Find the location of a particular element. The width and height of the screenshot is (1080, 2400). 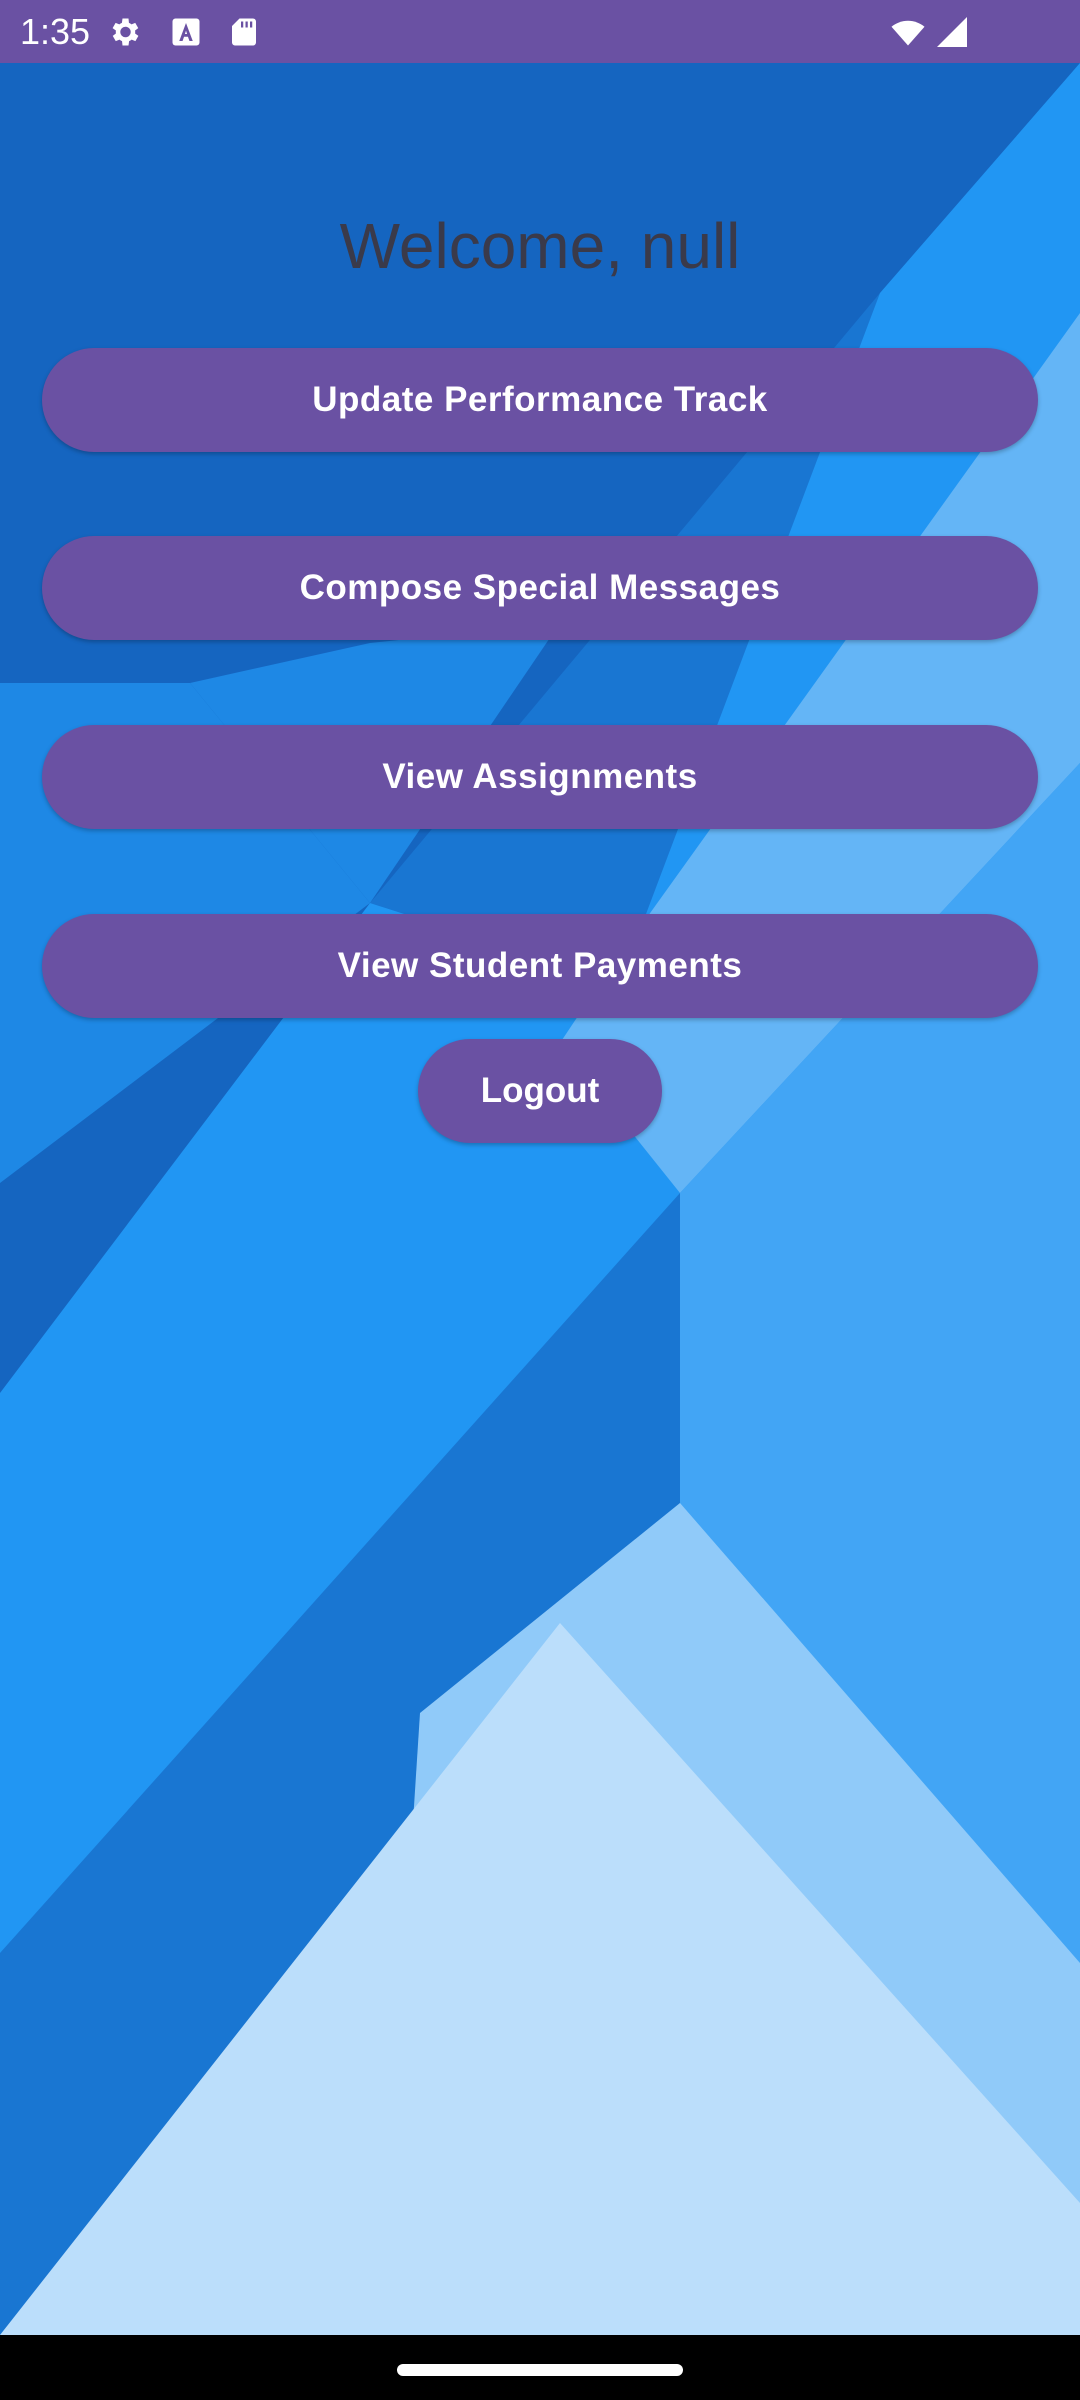

wifi-icon is located at coordinates (908, 33).